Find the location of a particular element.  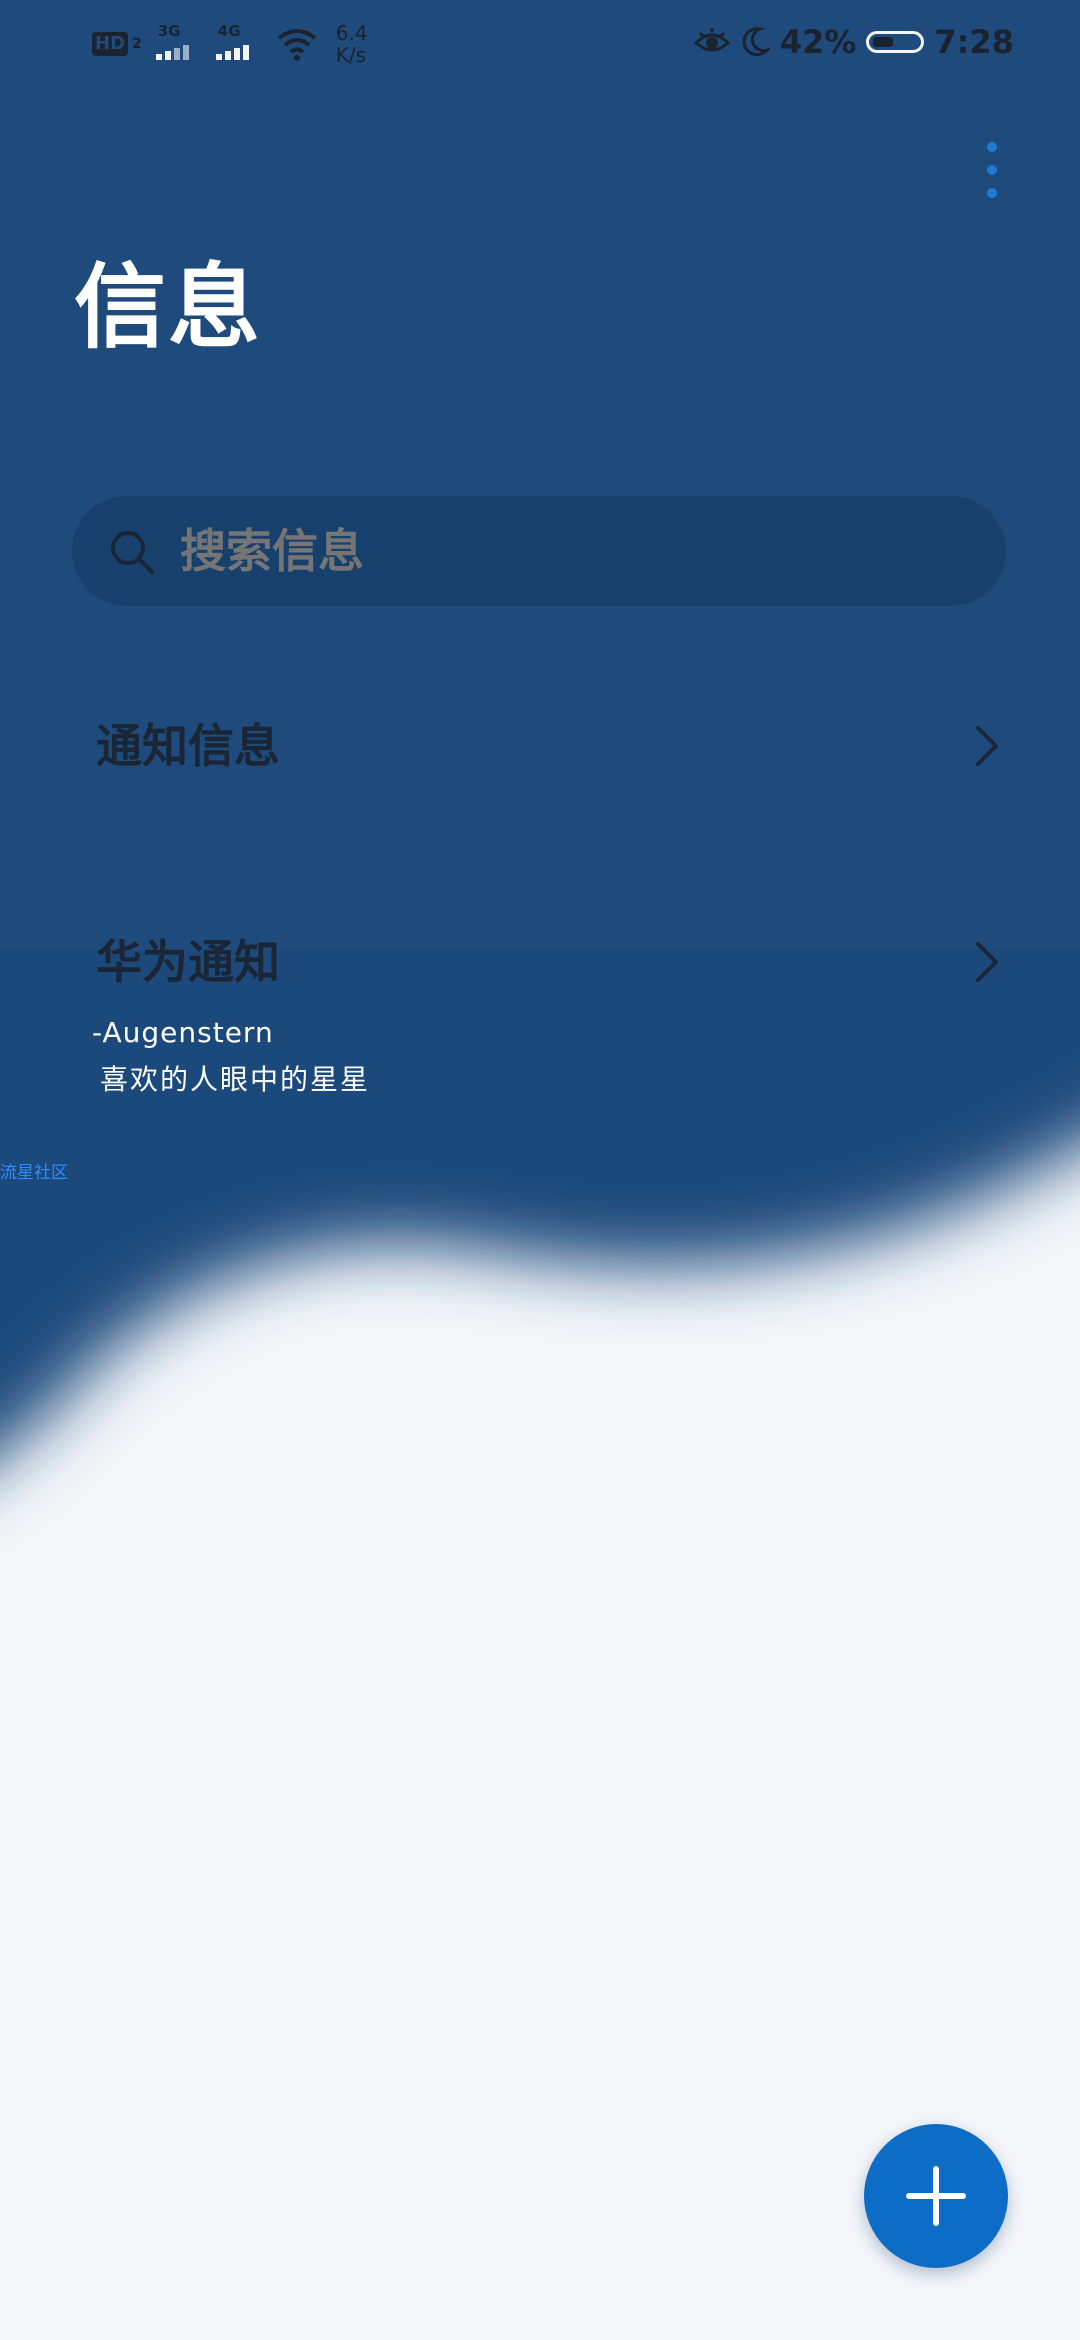

status-time: 7:28 is located at coordinates (974, 42).